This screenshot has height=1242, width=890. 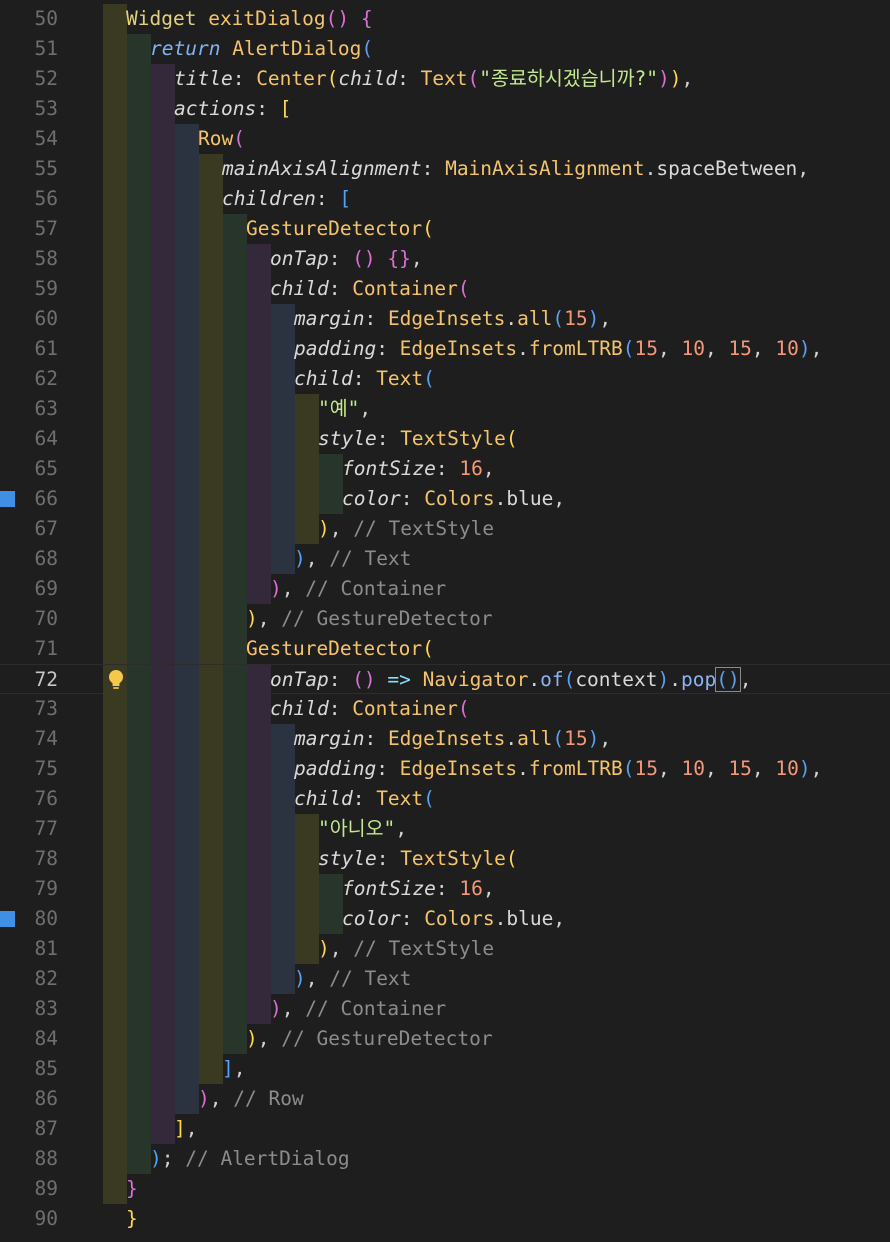 What do you see at coordinates (29, 379) in the screenshot?
I see `line-number: 62` at bounding box center [29, 379].